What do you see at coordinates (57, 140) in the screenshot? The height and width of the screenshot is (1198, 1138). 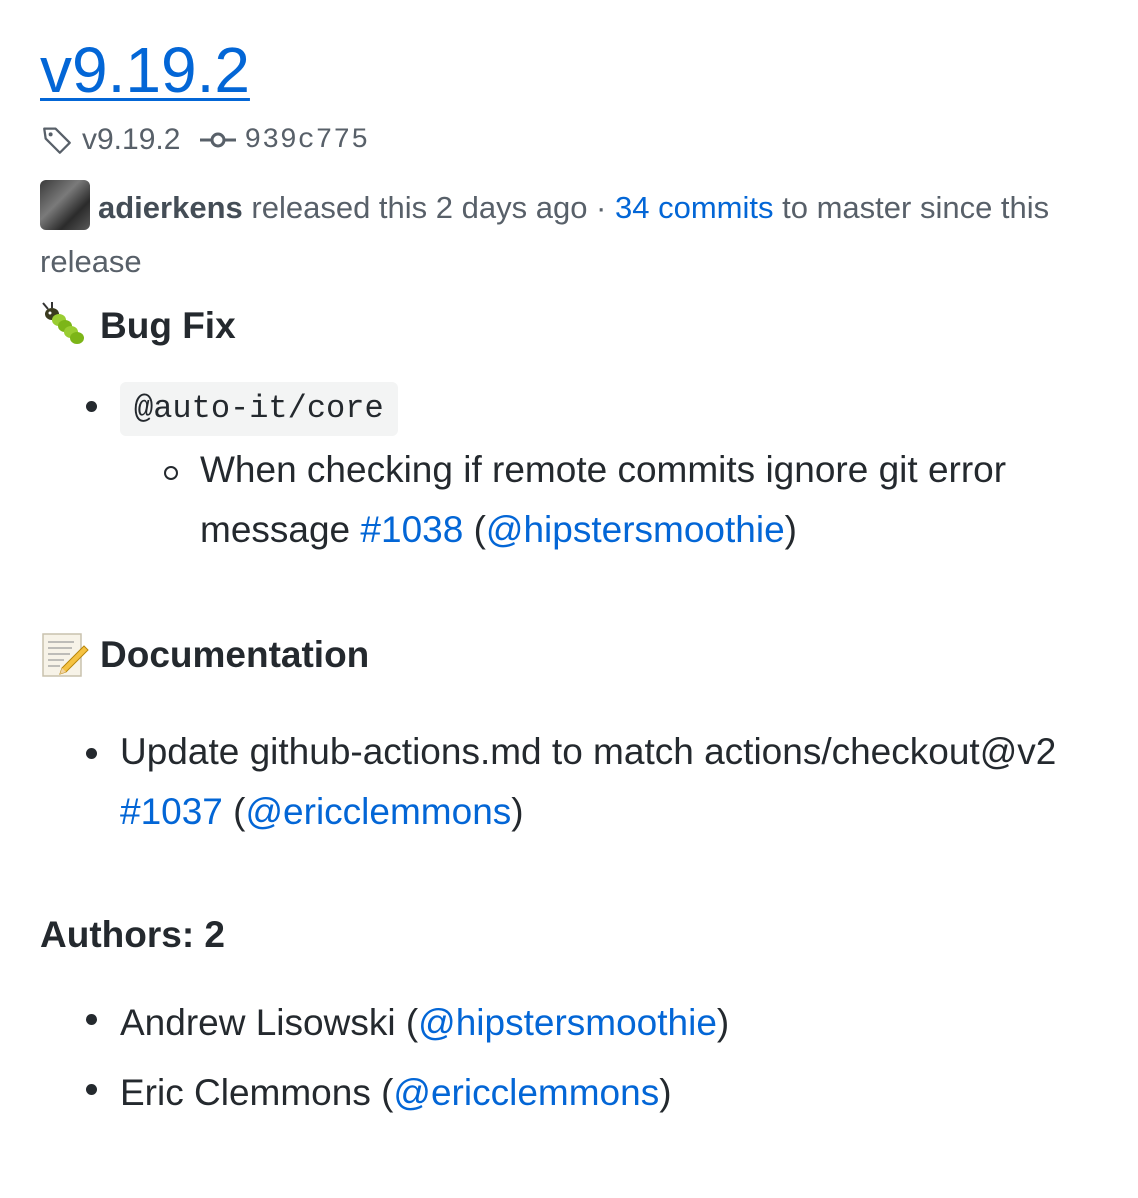 I see `tag-icon` at bounding box center [57, 140].